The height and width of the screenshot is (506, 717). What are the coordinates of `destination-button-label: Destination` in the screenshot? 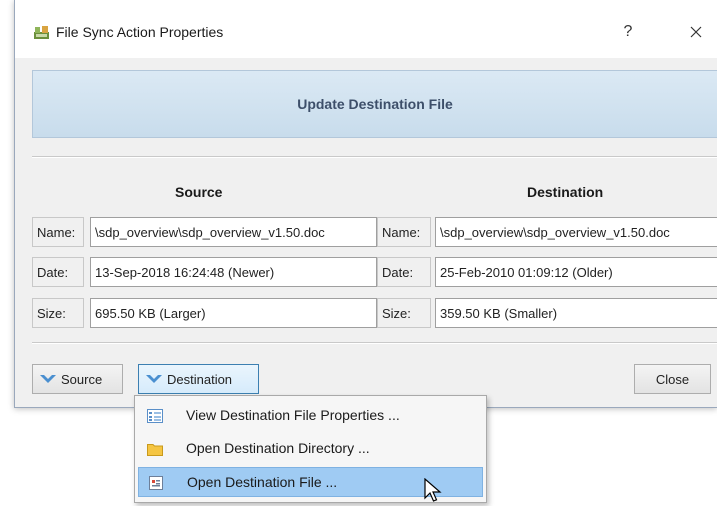 It's located at (200, 379).